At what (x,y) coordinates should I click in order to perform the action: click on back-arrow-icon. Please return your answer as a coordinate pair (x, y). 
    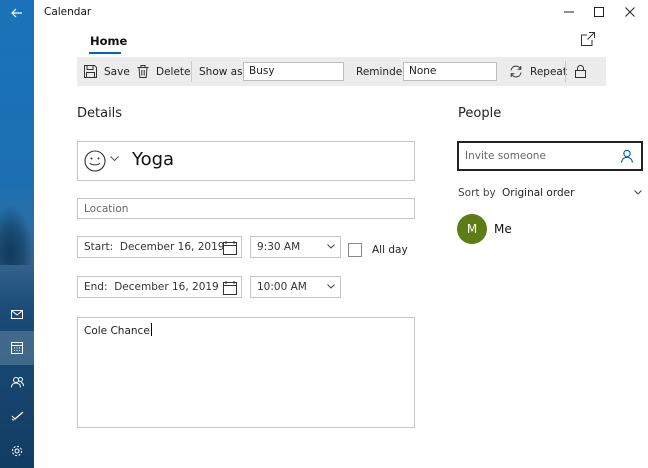
    Looking at the image, I should click on (16, 13).